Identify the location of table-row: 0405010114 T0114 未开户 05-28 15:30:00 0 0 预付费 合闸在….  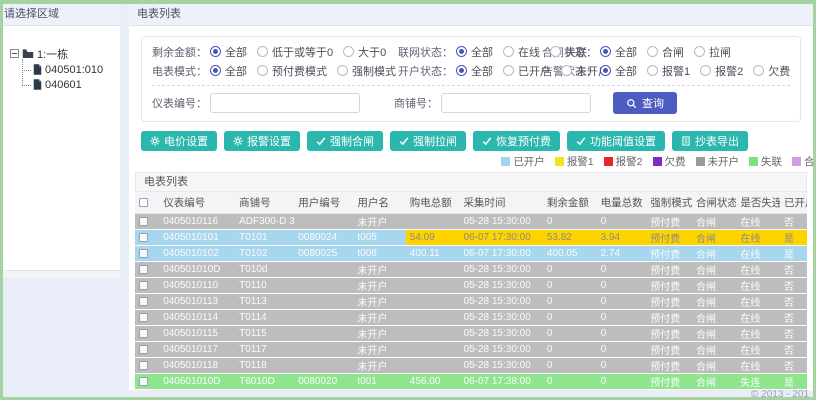
(471, 317).